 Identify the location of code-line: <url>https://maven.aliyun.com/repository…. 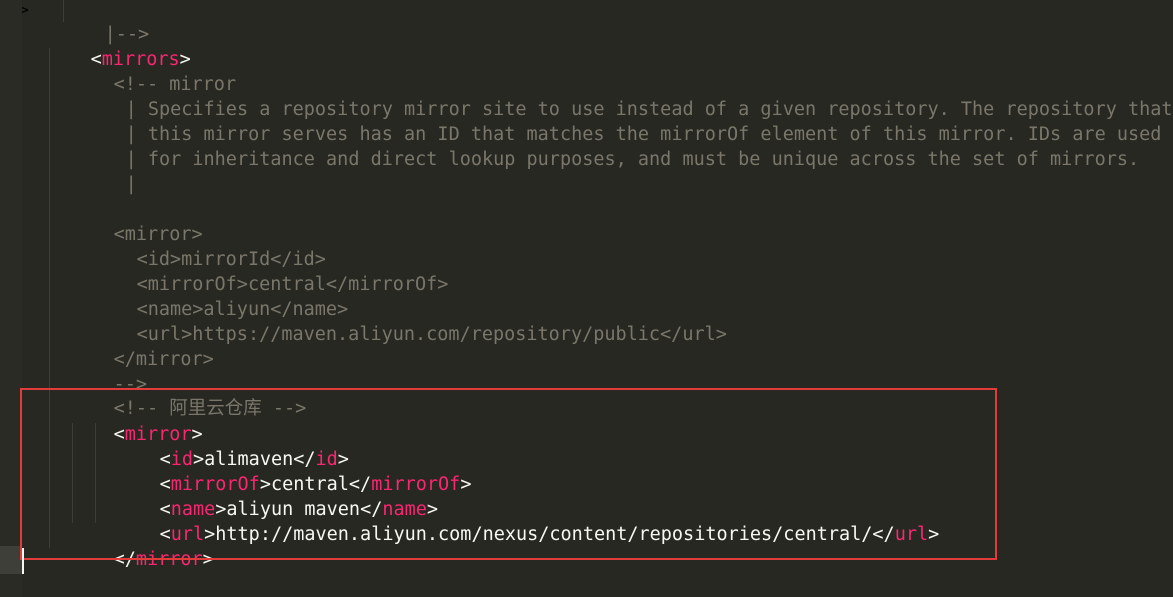
(409, 321).